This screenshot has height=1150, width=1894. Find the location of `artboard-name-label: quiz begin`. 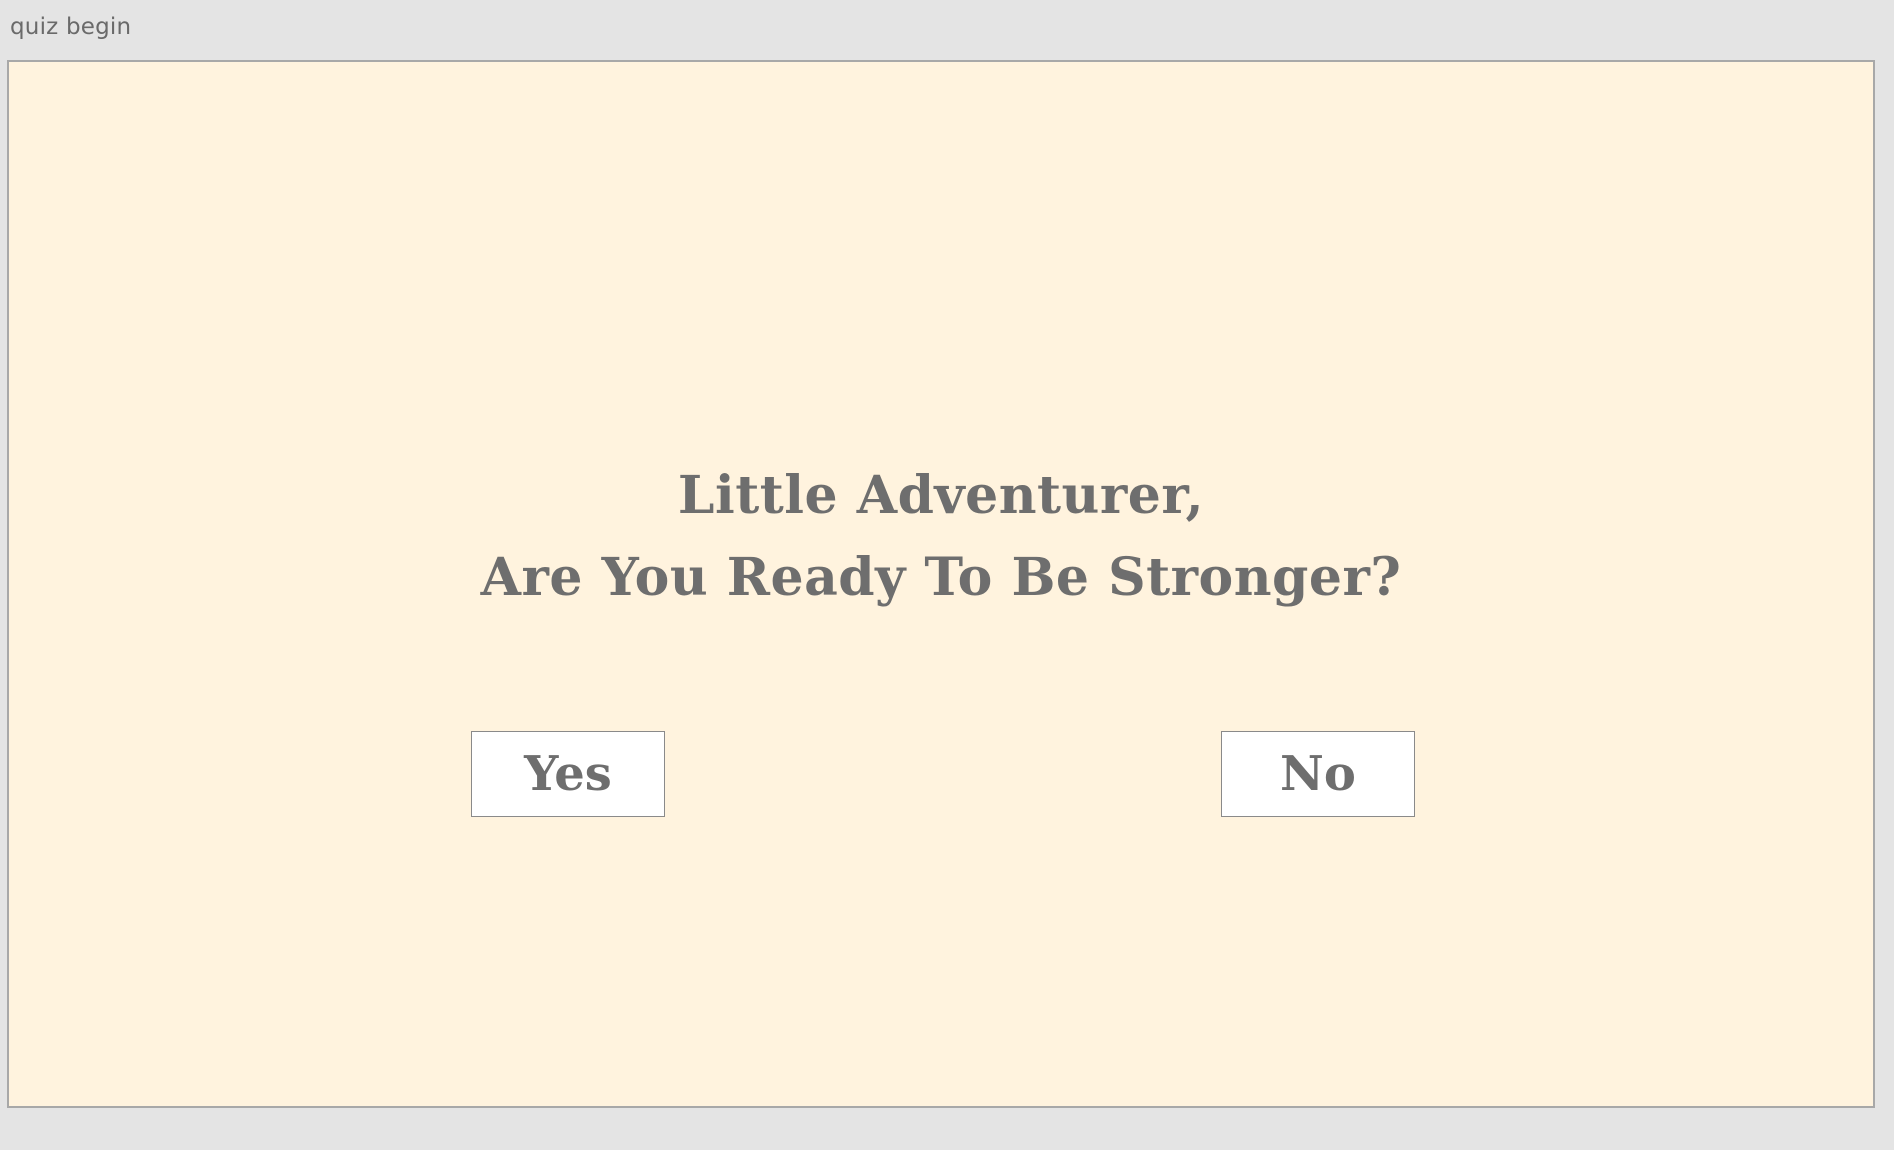

artboard-name-label: quiz begin is located at coordinates (70, 27).